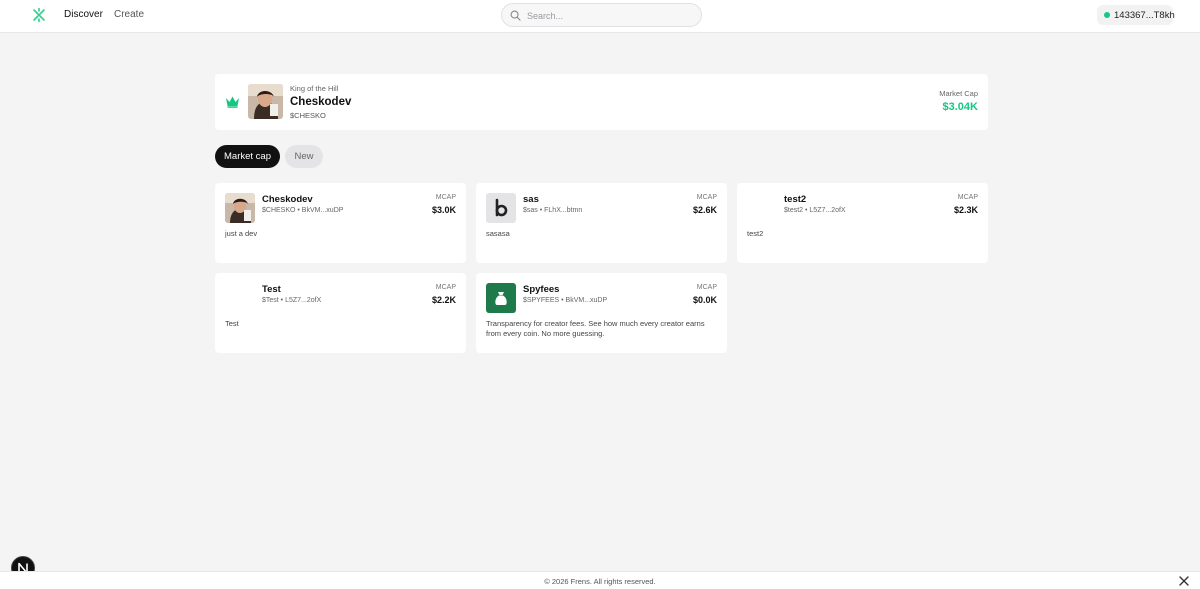 This screenshot has height=589, width=1200. What do you see at coordinates (303, 210) in the screenshot?
I see `token-ticker-address: $CHESKO • BkVM...xuDP` at bounding box center [303, 210].